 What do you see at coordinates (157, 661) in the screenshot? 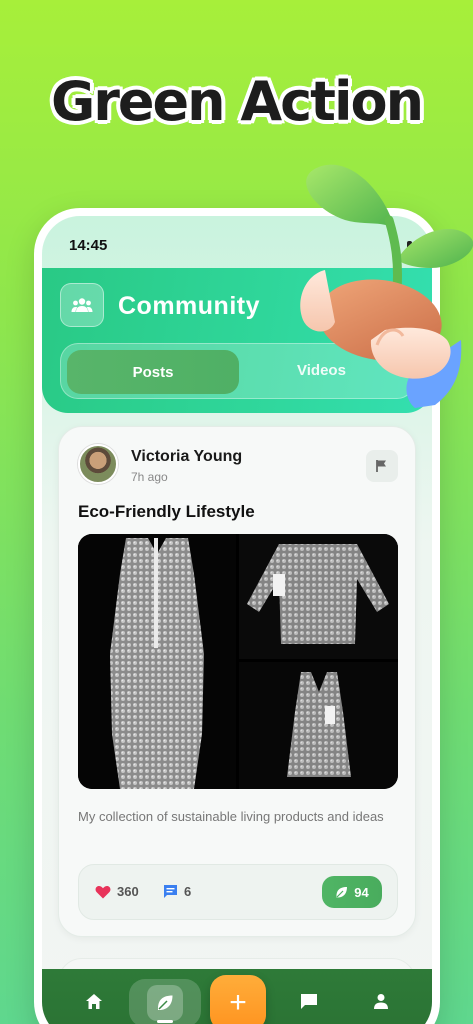
I see `post-image-dress-full` at bounding box center [157, 661].